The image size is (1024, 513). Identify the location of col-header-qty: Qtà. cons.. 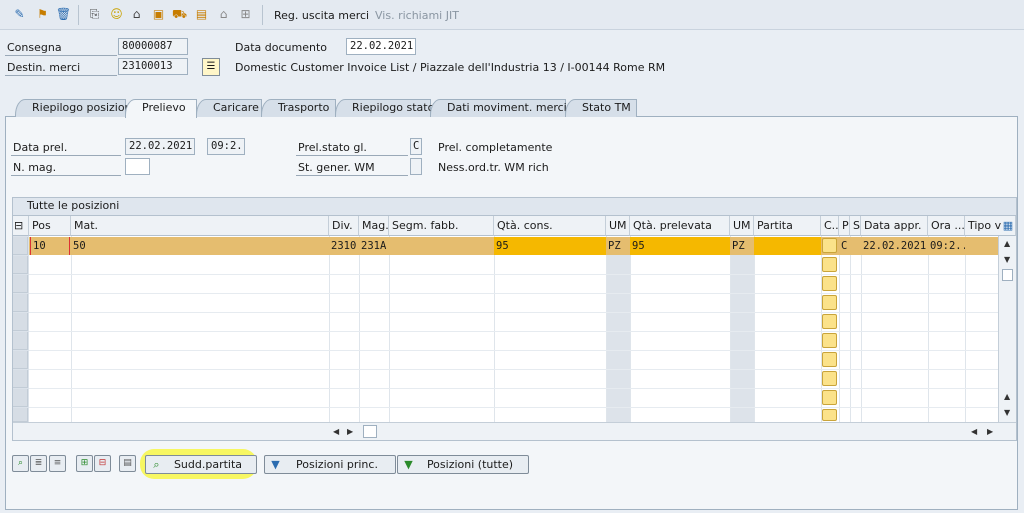
(550, 226).